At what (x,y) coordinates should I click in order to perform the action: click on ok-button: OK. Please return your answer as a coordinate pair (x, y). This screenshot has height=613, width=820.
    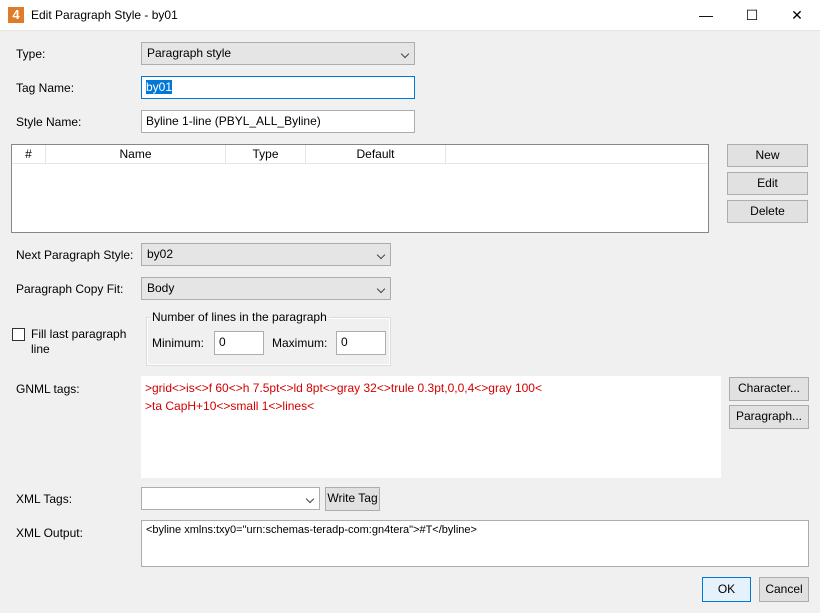
    Looking at the image, I should click on (726, 589).